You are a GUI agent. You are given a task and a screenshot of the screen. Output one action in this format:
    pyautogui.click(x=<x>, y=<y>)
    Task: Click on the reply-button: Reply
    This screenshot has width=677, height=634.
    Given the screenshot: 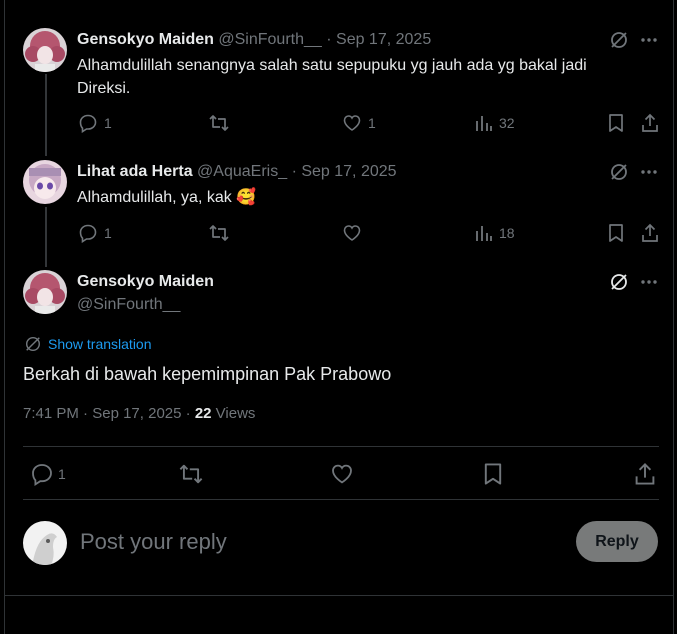 What is the action you would take?
    pyautogui.click(x=617, y=541)
    